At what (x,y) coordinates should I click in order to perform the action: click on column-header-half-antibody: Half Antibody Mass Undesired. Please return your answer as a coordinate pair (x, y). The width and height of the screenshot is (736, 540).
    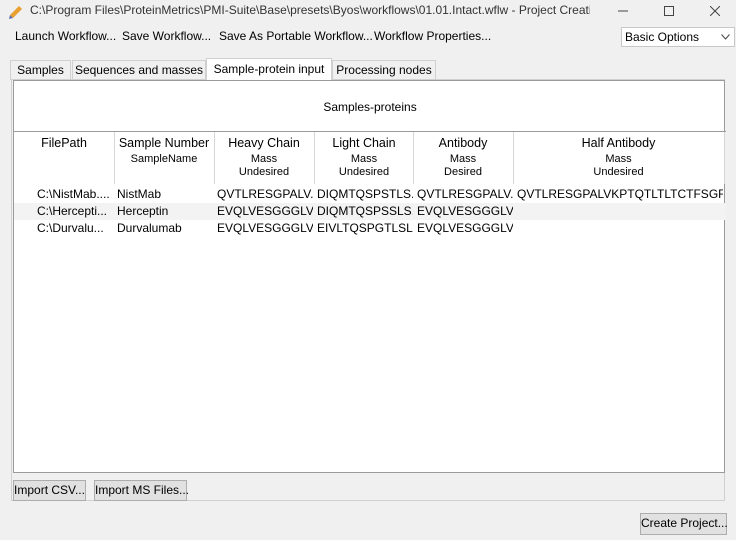
    Looking at the image, I should click on (618, 157).